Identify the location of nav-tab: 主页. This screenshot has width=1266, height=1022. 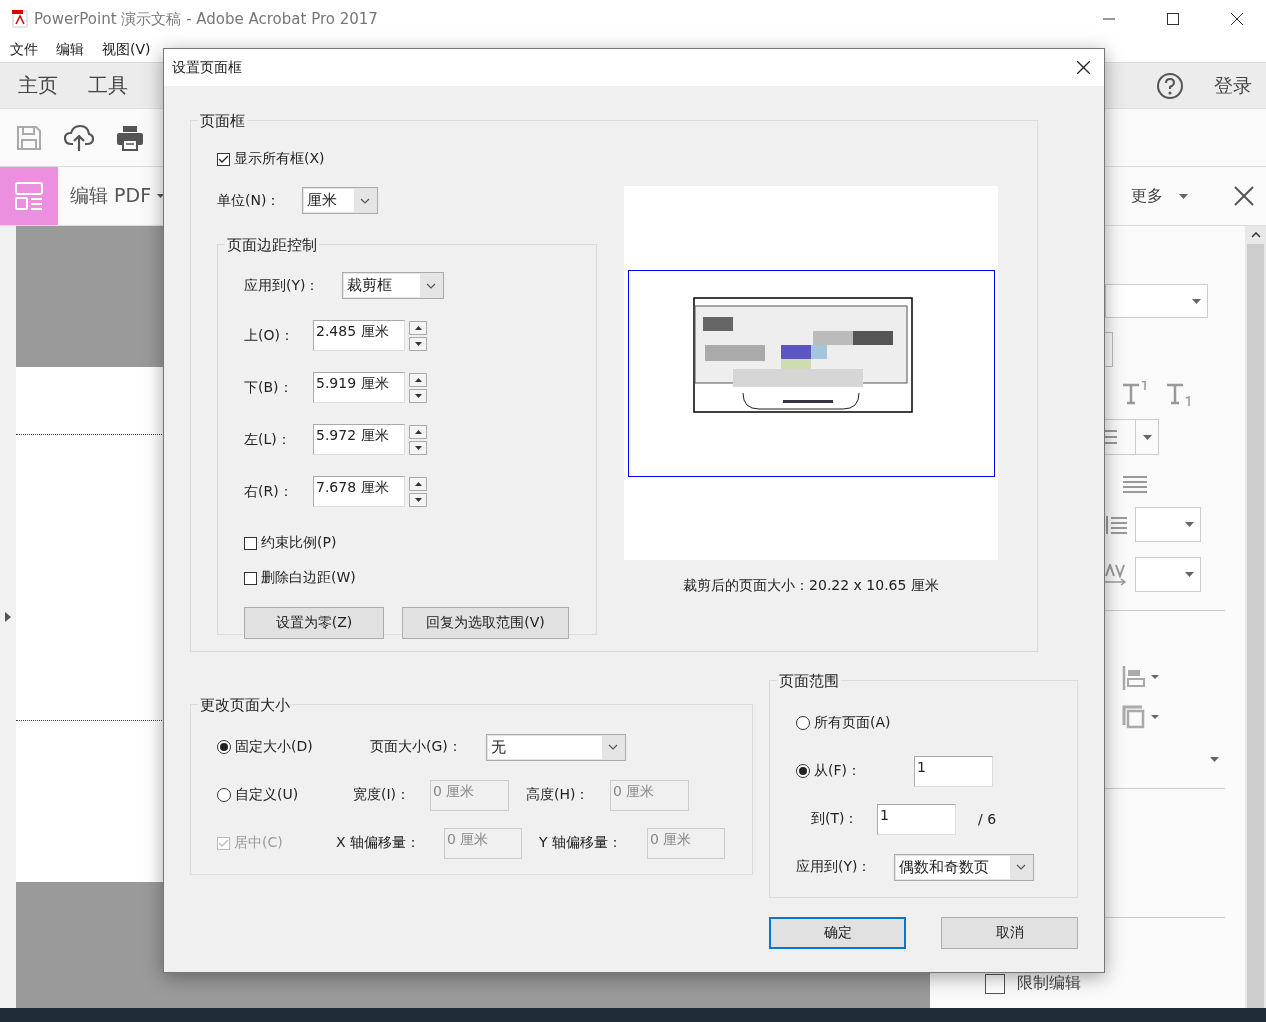
(38, 85).